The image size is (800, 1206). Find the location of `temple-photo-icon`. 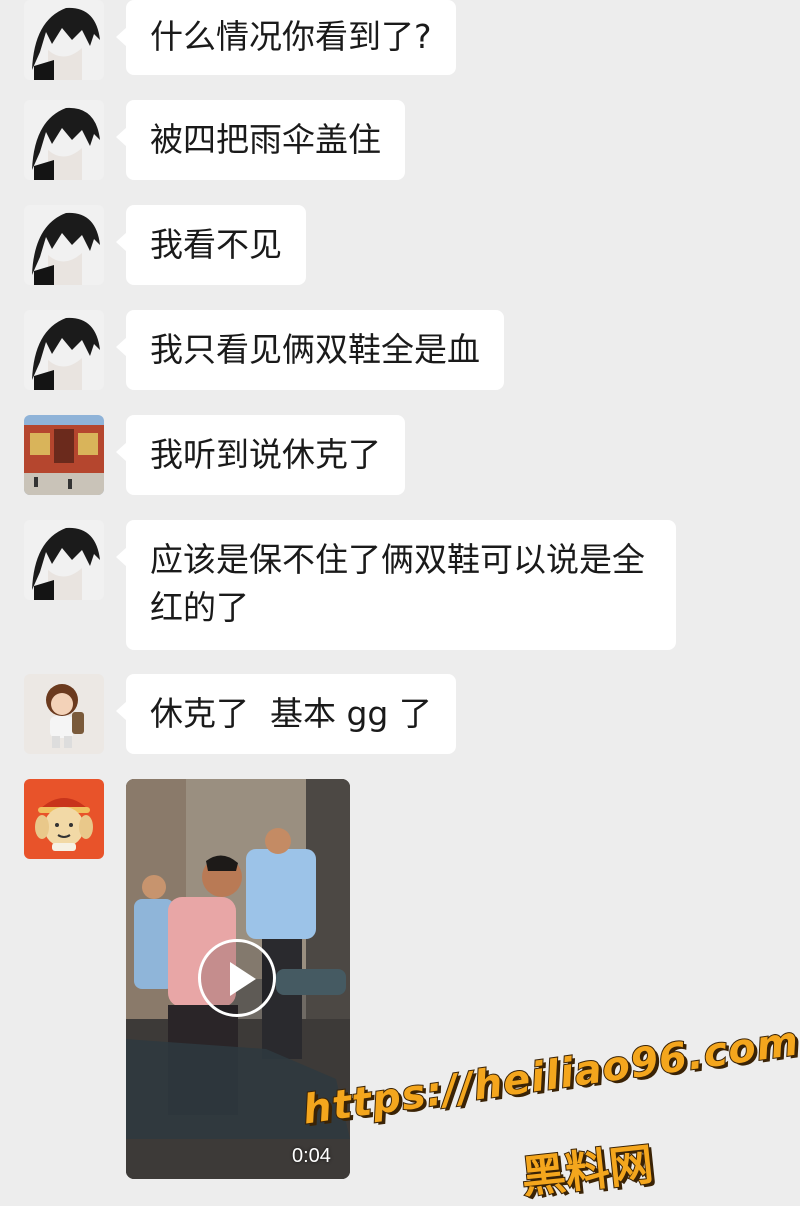

temple-photo-icon is located at coordinates (64, 455).